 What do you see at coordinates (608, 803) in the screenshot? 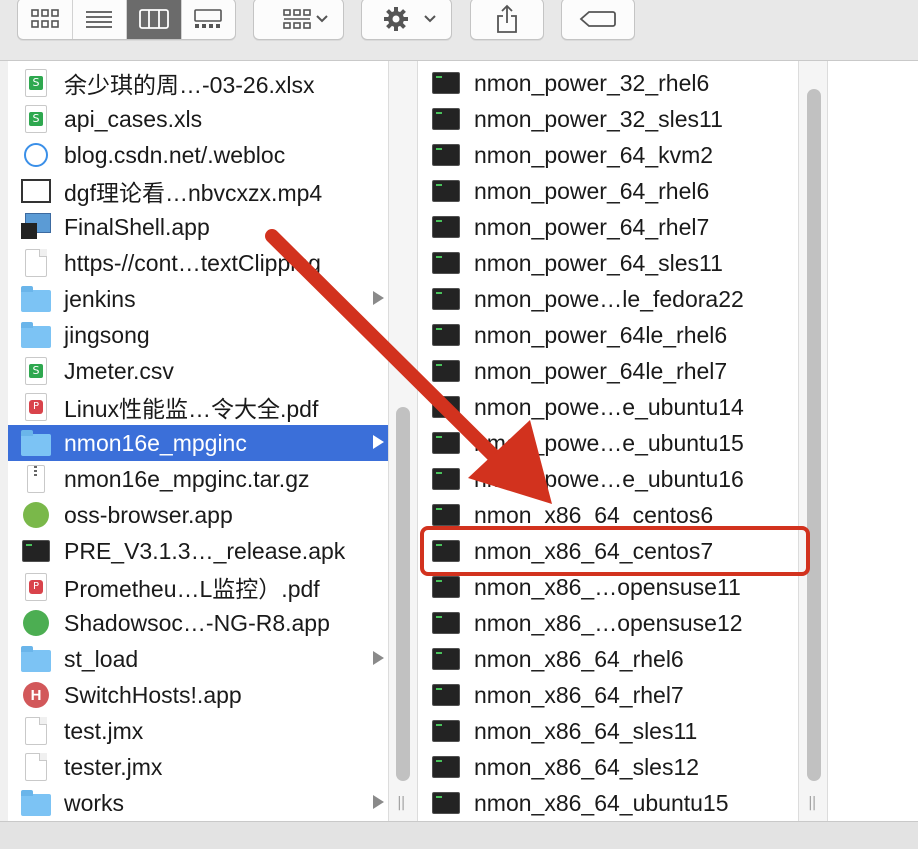
I see `file-row: nmon_x86_64_ubuntu15` at bounding box center [608, 803].